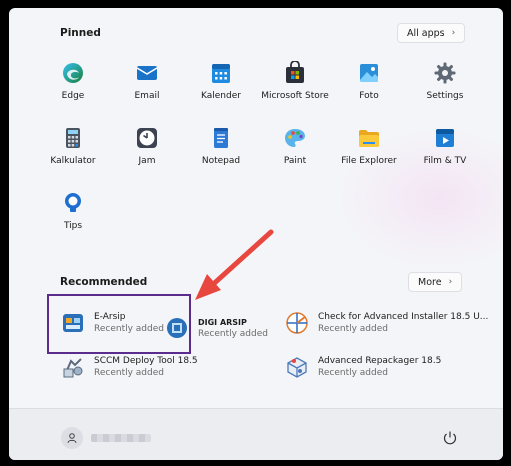 The width and height of the screenshot is (511, 466). Describe the element at coordinates (256, 434) in the screenshot. I see `start-menu-footer` at that location.